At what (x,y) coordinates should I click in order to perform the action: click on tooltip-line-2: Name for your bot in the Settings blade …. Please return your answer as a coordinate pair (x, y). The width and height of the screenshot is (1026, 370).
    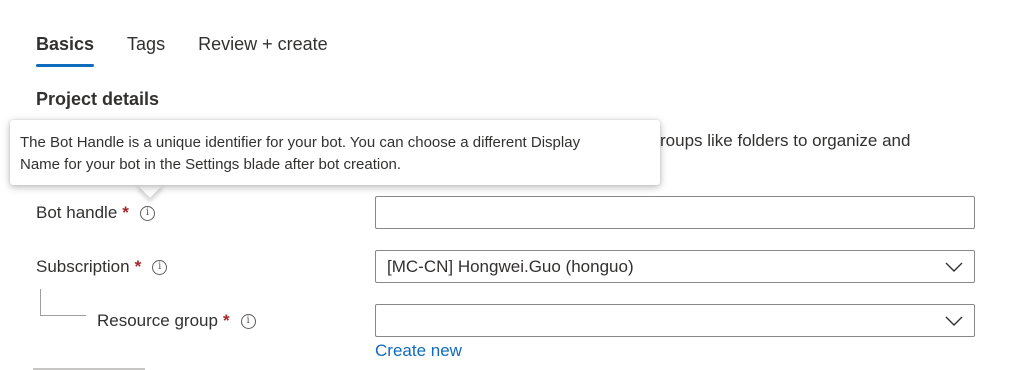
    Looking at the image, I should click on (211, 164).